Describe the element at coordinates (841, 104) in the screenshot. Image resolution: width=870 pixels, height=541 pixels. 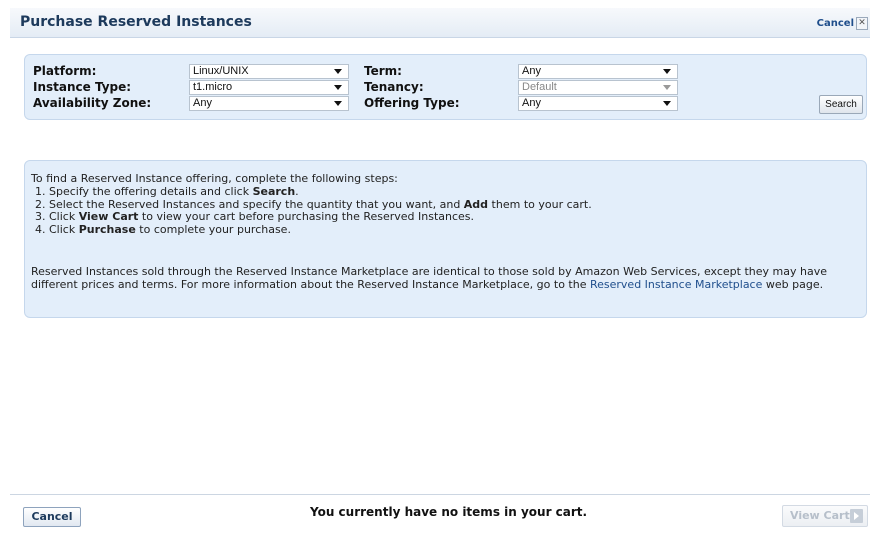
I see `search-button: Search` at that location.